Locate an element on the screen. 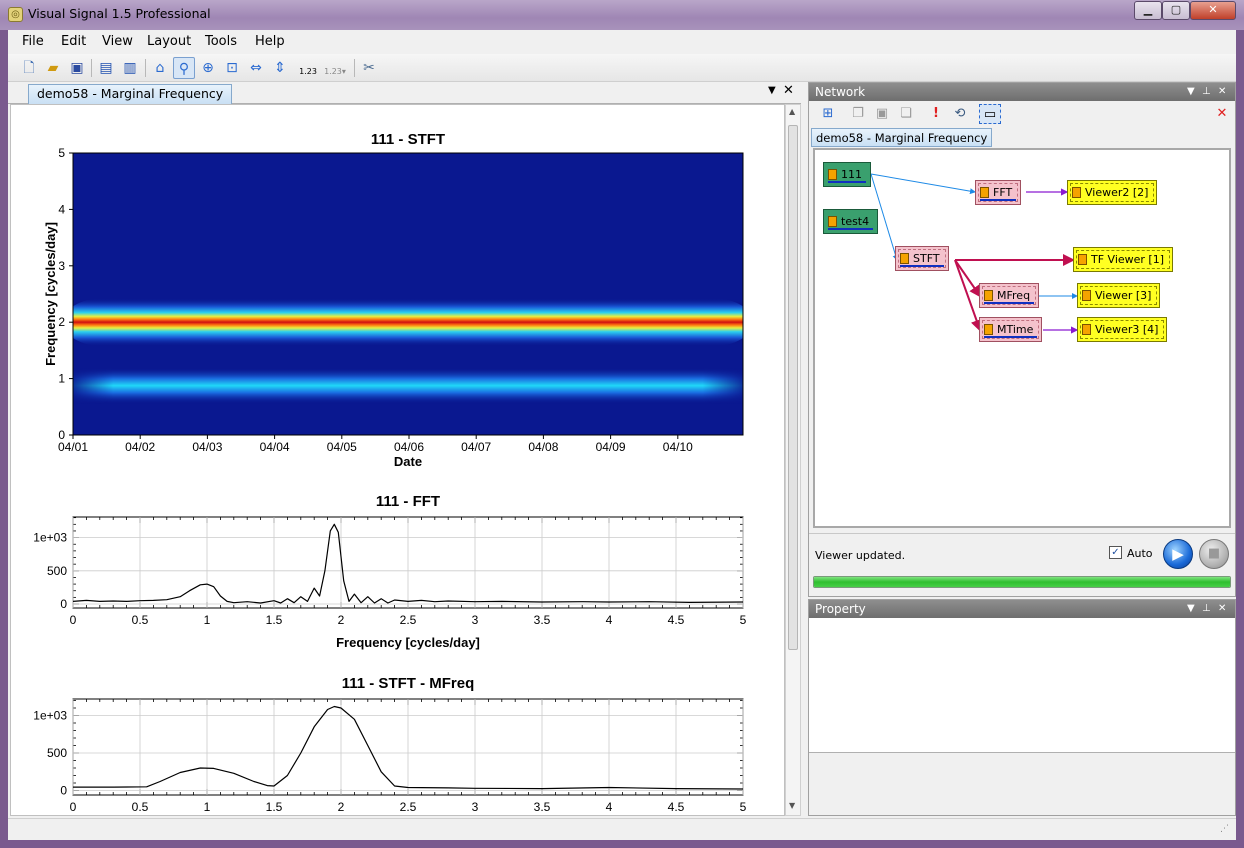  run-button: ▶ is located at coordinates (1178, 554).